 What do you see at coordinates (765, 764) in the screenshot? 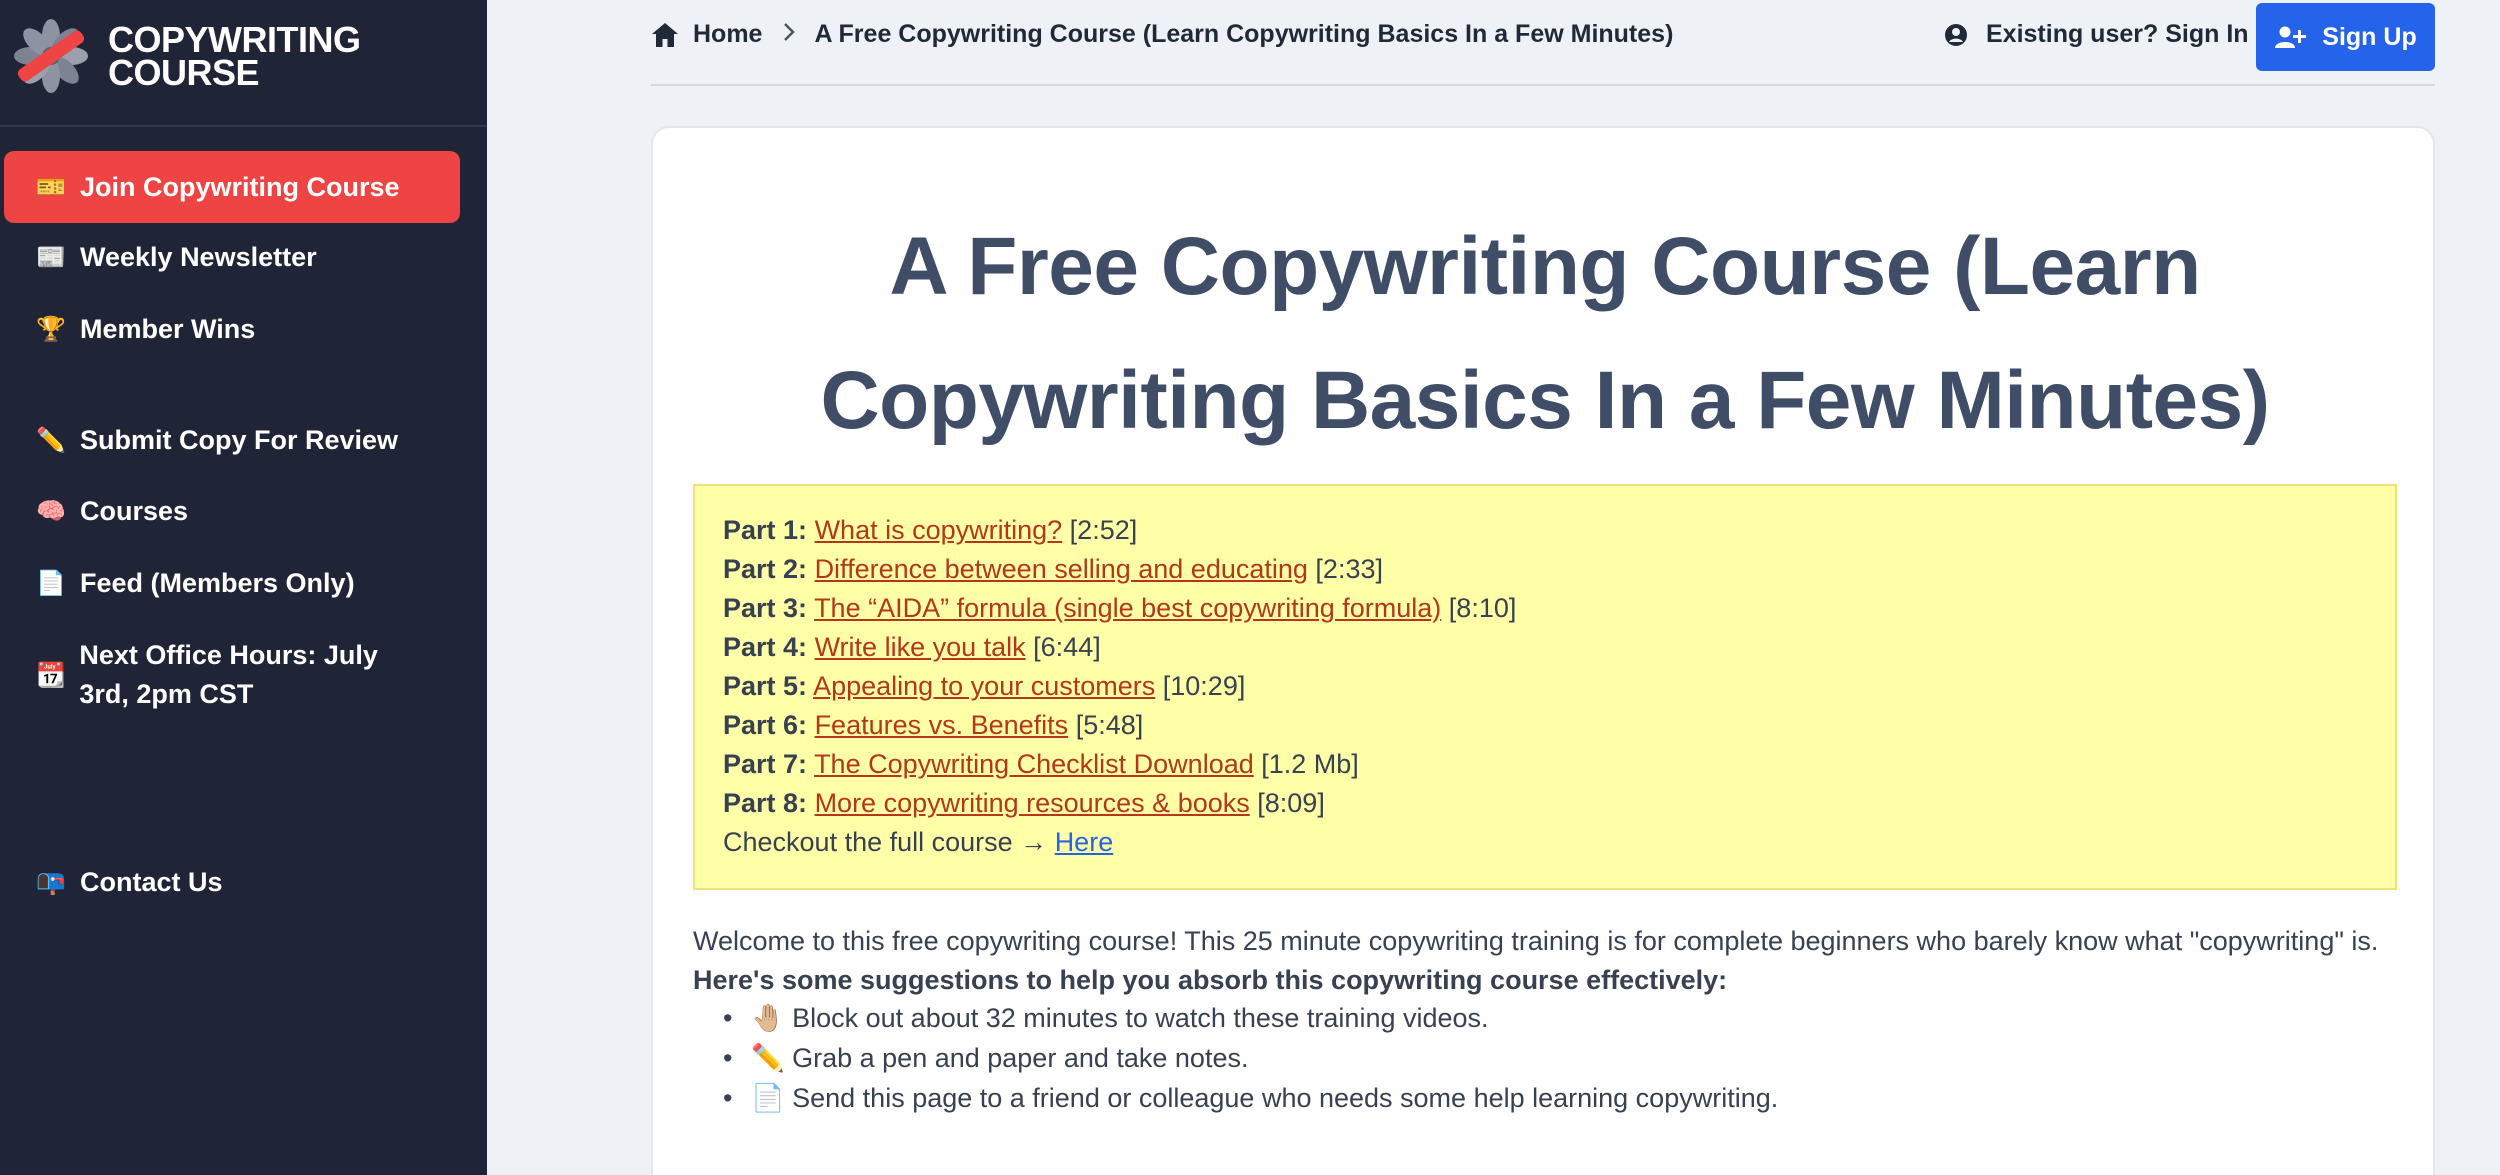
I see `toc-part: Part 7:` at bounding box center [765, 764].